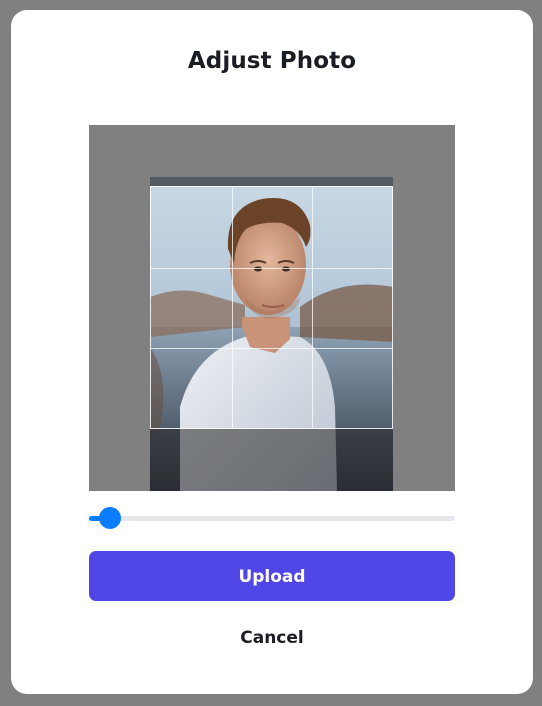 This screenshot has height=706, width=542. What do you see at coordinates (272, 576) in the screenshot?
I see `upload-button: Upload` at bounding box center [272, 576].